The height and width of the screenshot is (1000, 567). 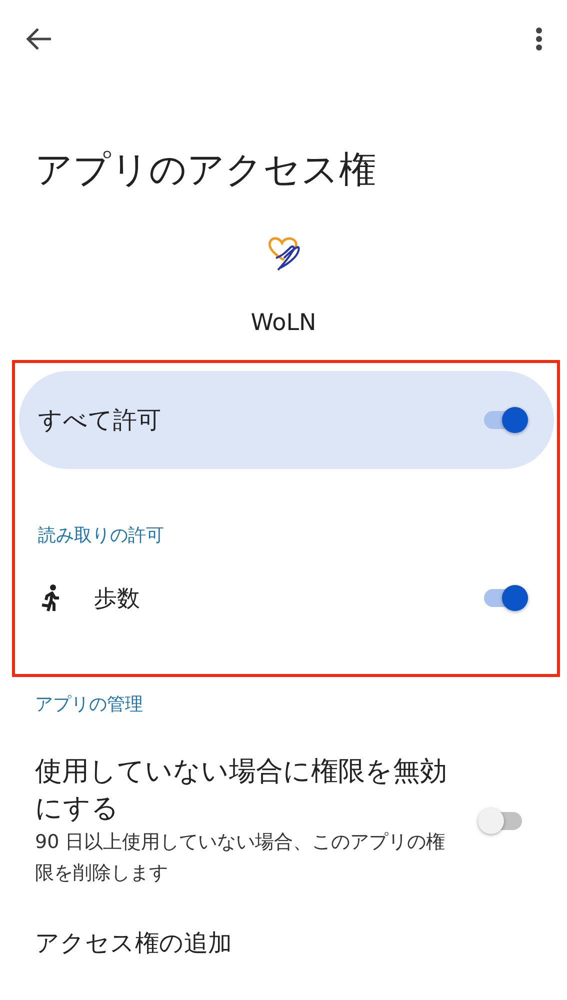 What do you see at coordinates (89, 705) in the screenshot?
I see `section-header: アプリの管理` at bounding box center [89, 705].